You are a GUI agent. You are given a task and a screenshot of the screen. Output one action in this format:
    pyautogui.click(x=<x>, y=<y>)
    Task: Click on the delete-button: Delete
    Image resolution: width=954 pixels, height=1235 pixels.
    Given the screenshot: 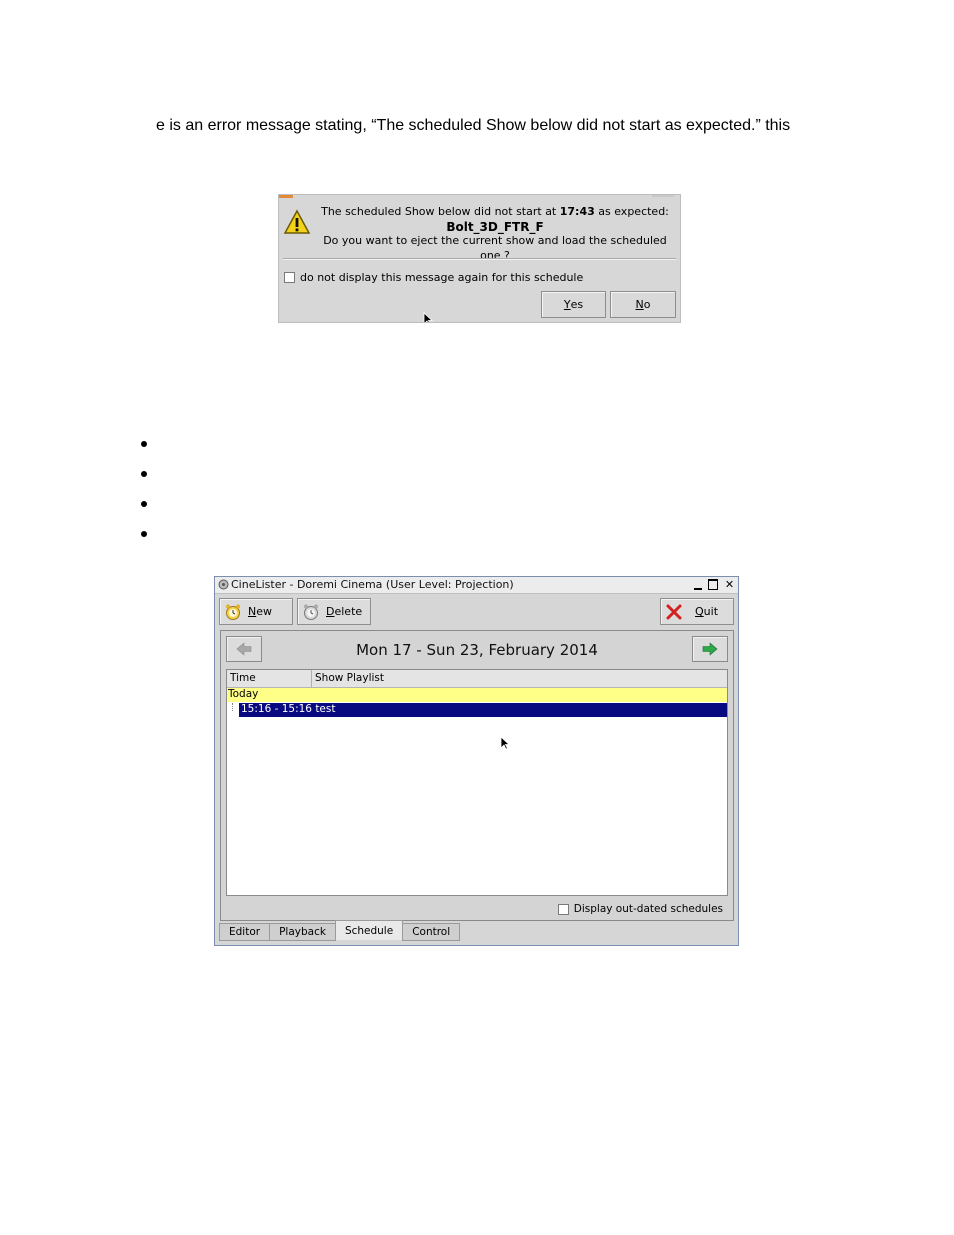 What is the action you would take?
    pyautogui.click(x=334, y=611)
    